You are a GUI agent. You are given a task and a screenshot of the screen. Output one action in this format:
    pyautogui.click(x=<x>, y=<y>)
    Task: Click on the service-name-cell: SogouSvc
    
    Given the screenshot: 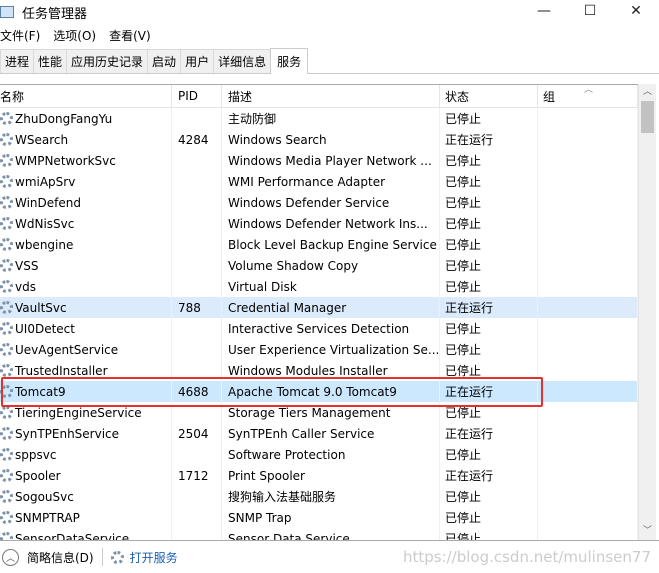 What is the action you would take?
    pyautogui.click(x=86, y=496)
    